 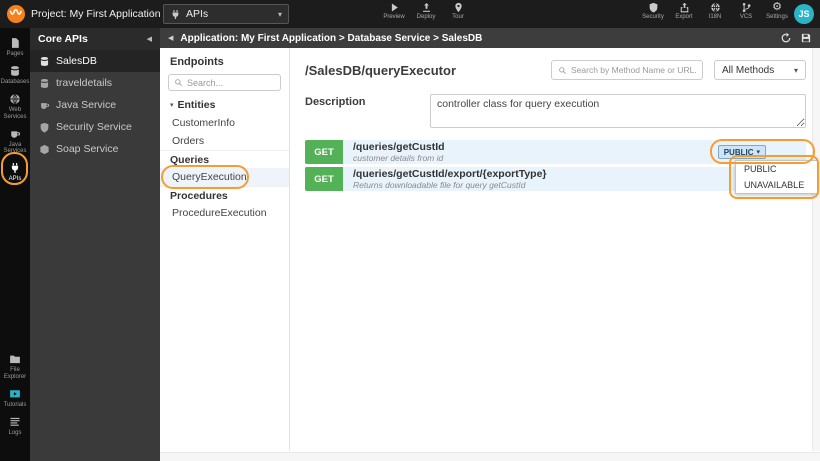 What do you see at coordinates (804, 14) in the screenshot?
I see `user-avatar: JS` at bounding box center [804, 14].